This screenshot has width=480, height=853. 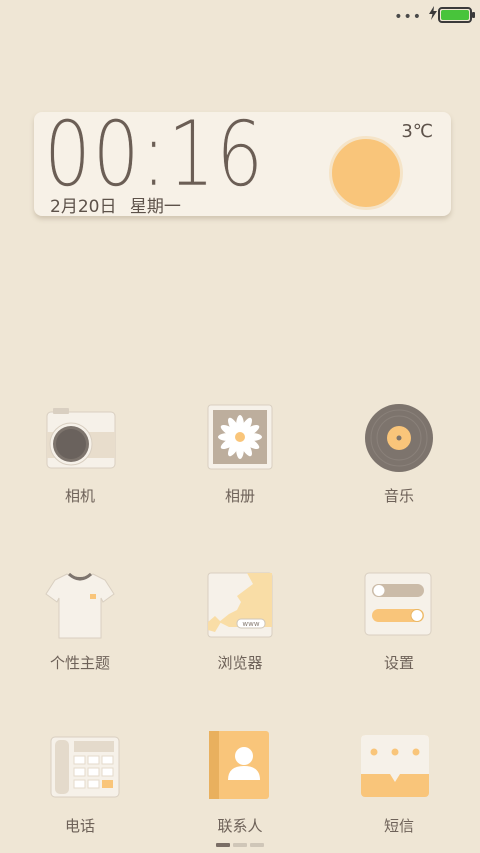 I want to click on app-label: 相册, so click(x=239, y=496).